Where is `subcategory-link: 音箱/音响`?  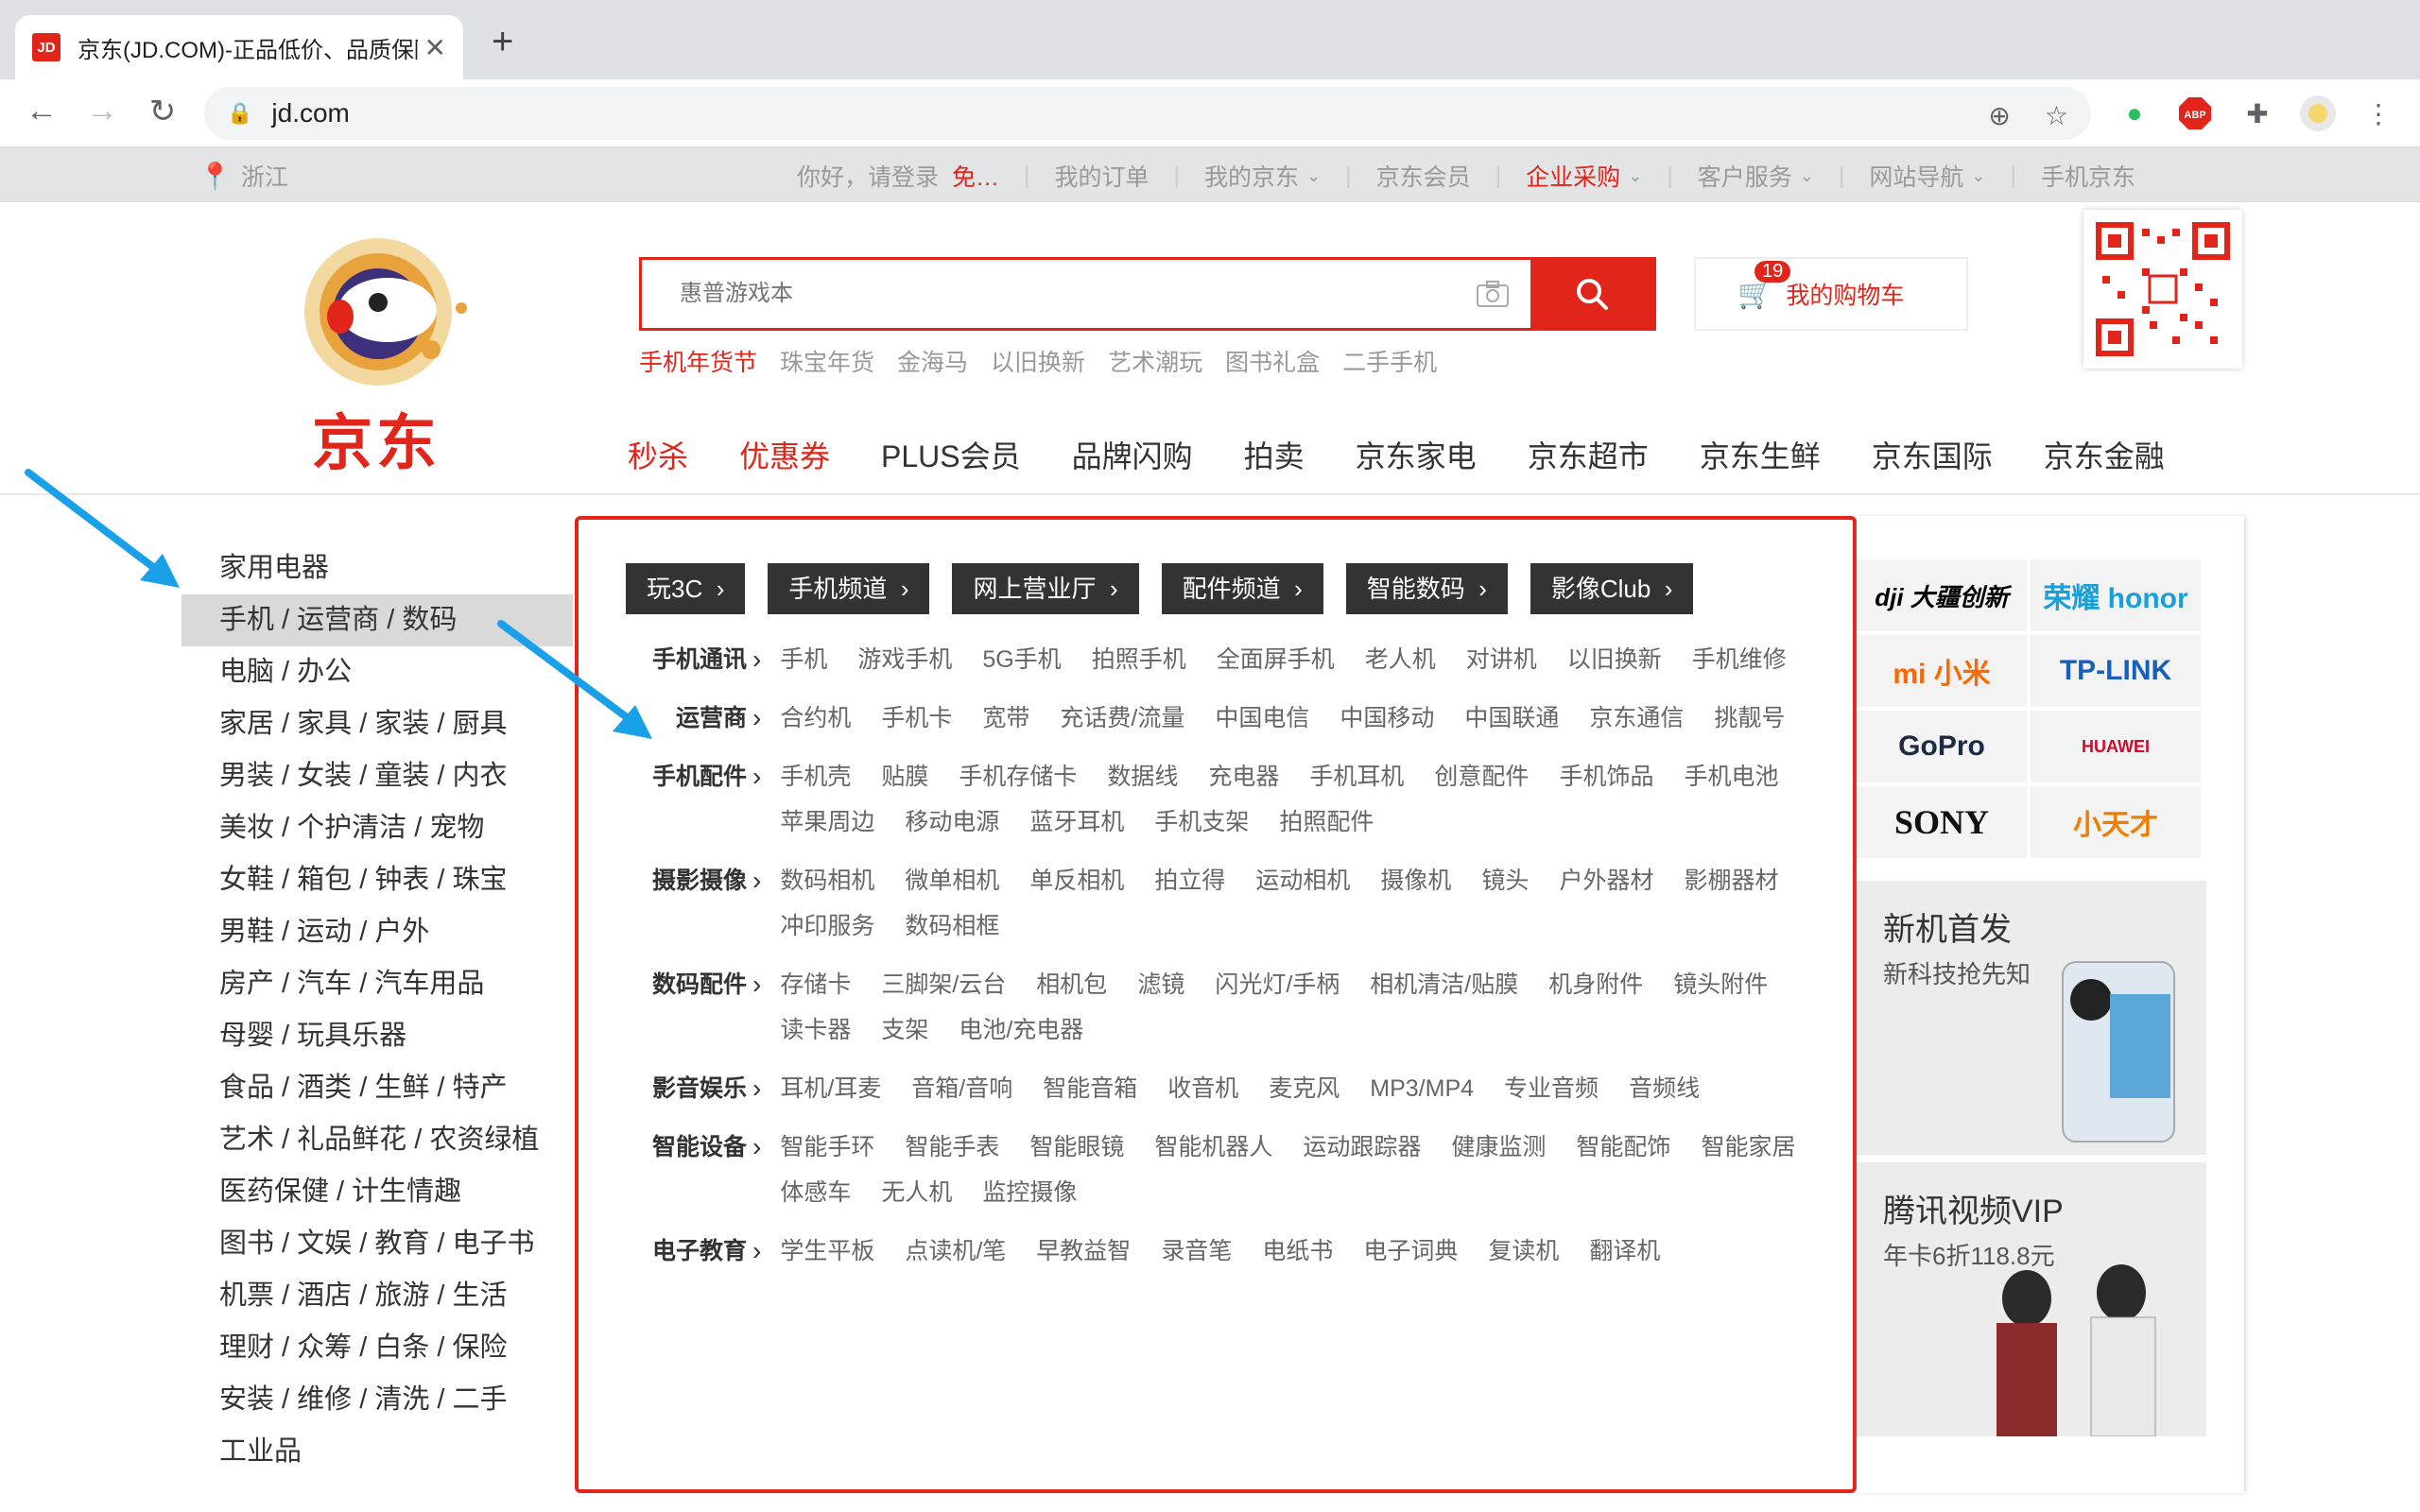
subcategory-link: 音箱/音响 is located at coordinates (961, 1088).